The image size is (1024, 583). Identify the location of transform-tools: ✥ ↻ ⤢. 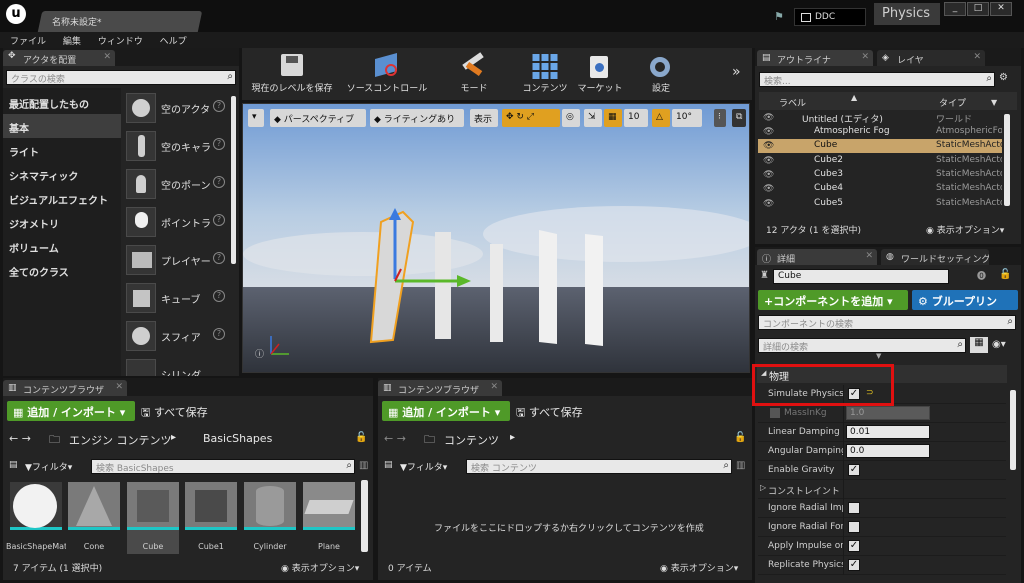
(531, 118).